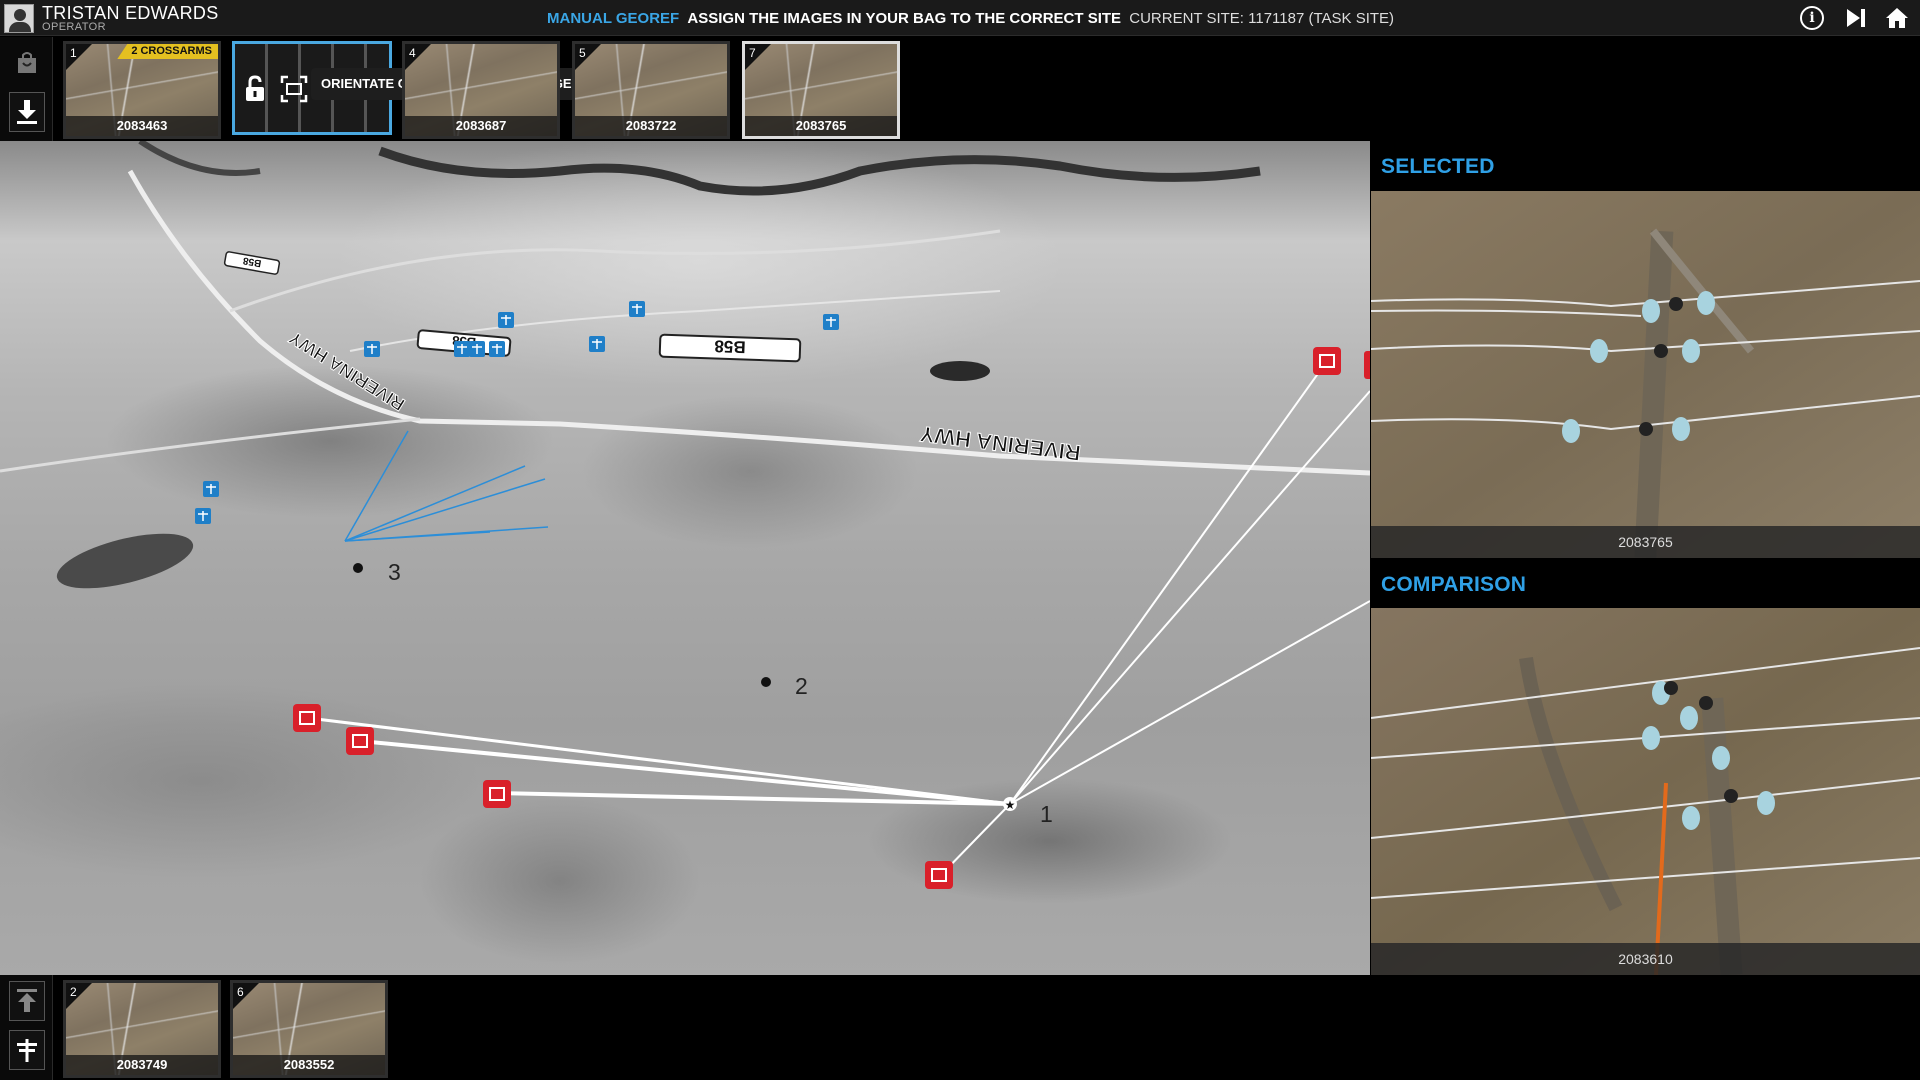  I want to click on pole-button, so click(27, 1050).